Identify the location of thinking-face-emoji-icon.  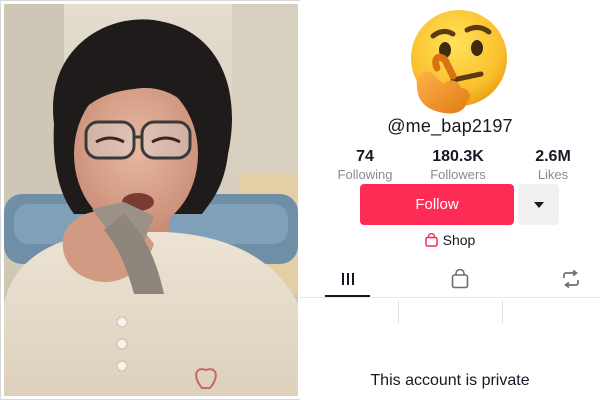
(459, 62).